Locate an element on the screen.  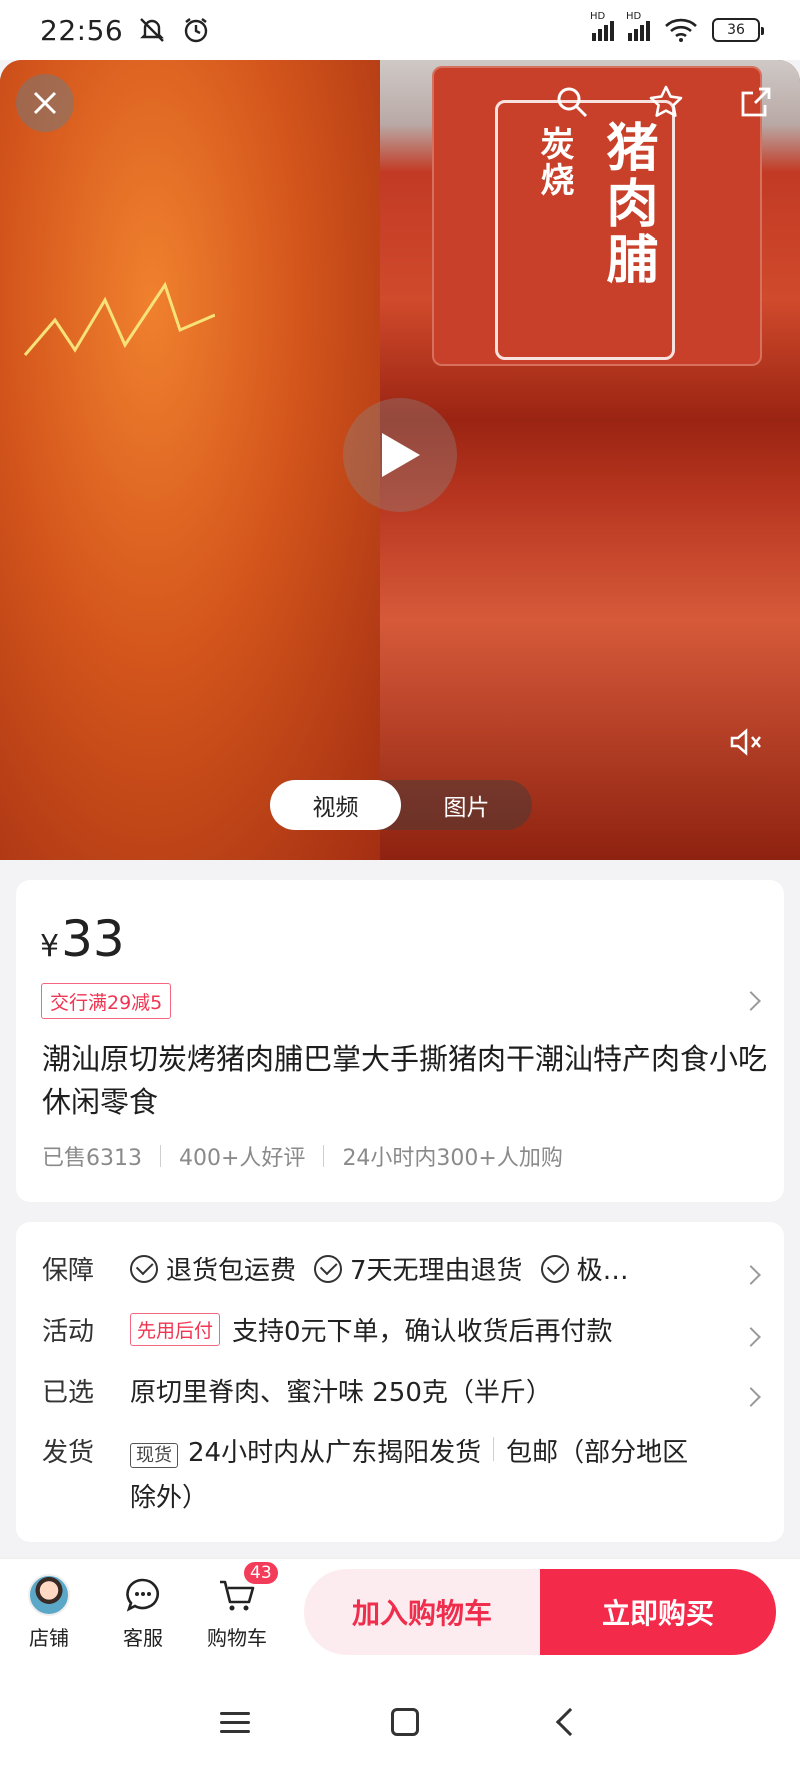
close-icon is located at coordinates (45, 103).